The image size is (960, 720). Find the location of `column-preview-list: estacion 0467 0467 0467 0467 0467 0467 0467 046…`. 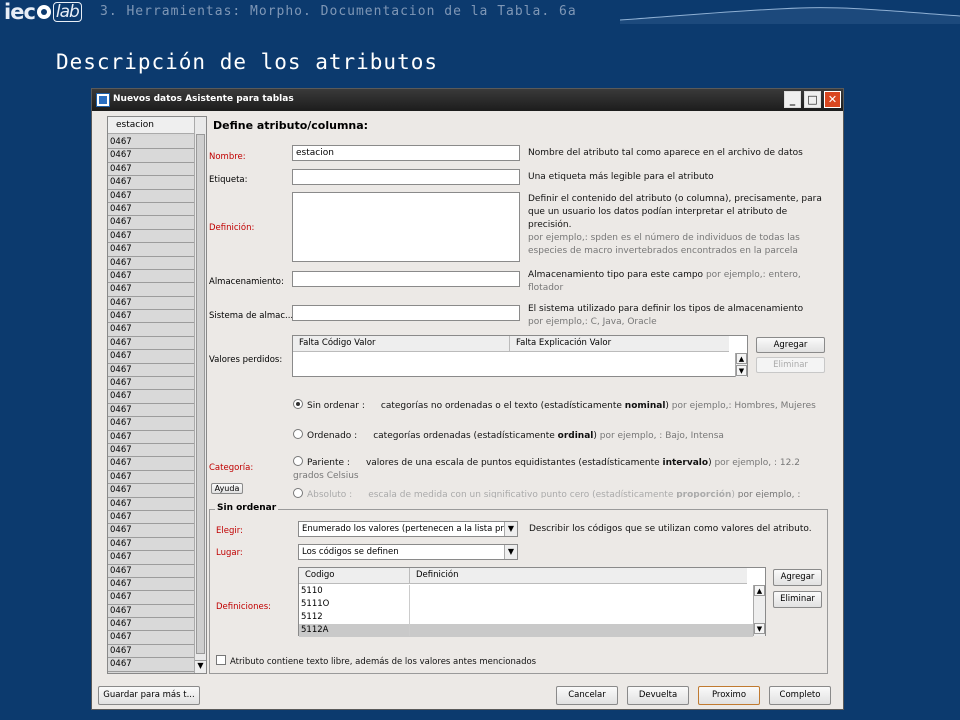

column-preview-list: estacion 0467 0467 0467 0467 0467 0467 0467 046… is located at coordinates (157, 395).